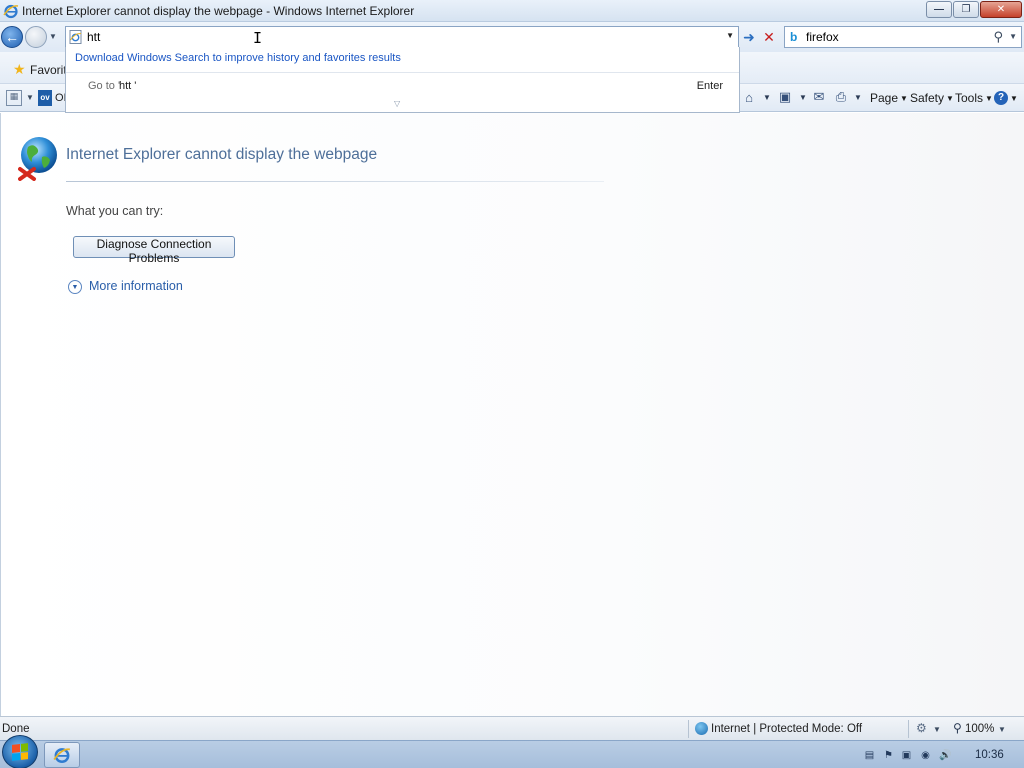 This screenshot has height=768, width=1024. Describe the element at coordinates (1013, 36) in the screenshot. I see `search-options-dropdown: ▼` at that location.